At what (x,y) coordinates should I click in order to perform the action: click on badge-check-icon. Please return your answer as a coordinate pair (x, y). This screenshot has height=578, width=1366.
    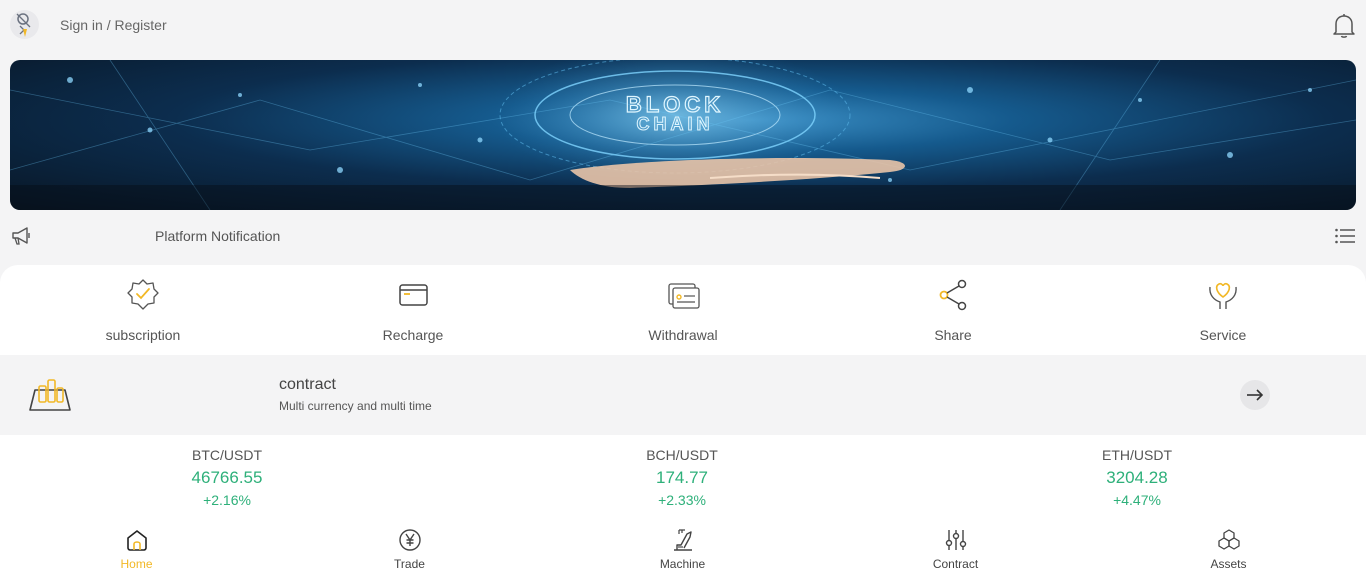
    Looking at the image, I should click on (143, 295).